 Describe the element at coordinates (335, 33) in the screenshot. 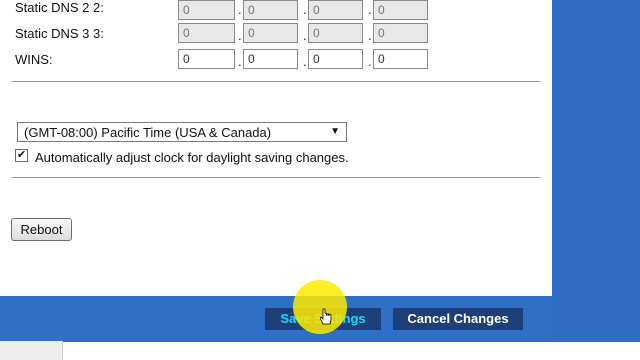

I see `static-dns-3-octet-3: 0` at that location.